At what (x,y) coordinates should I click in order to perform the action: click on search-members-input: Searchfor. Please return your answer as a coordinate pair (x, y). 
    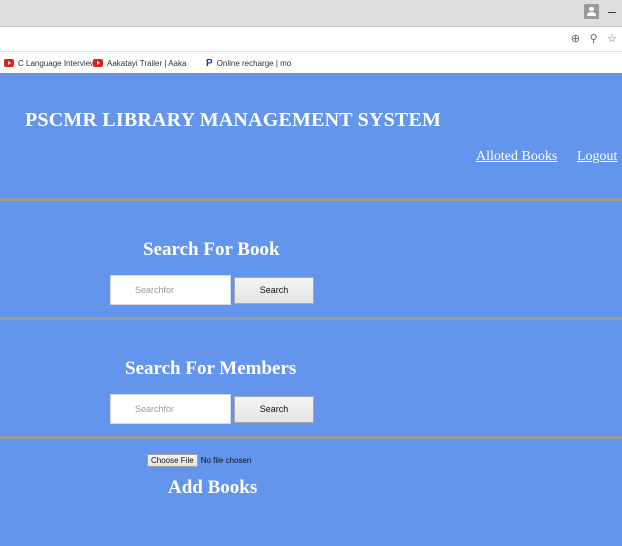
    Looking at the image, I should click on (170, 409).